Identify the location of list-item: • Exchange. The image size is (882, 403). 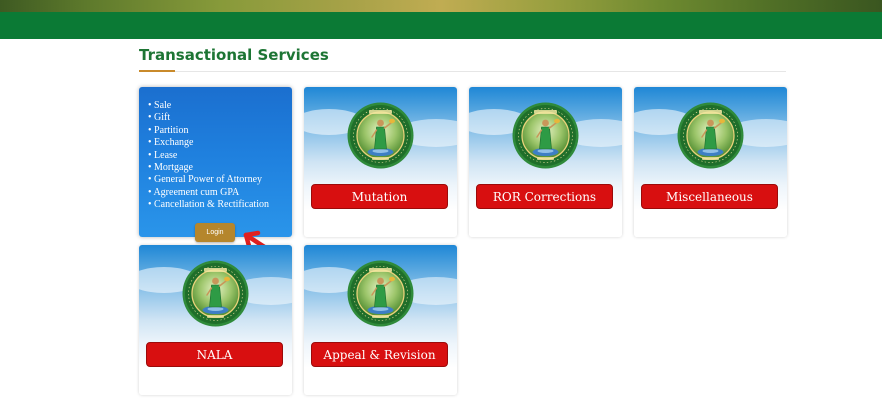
(171, 143).